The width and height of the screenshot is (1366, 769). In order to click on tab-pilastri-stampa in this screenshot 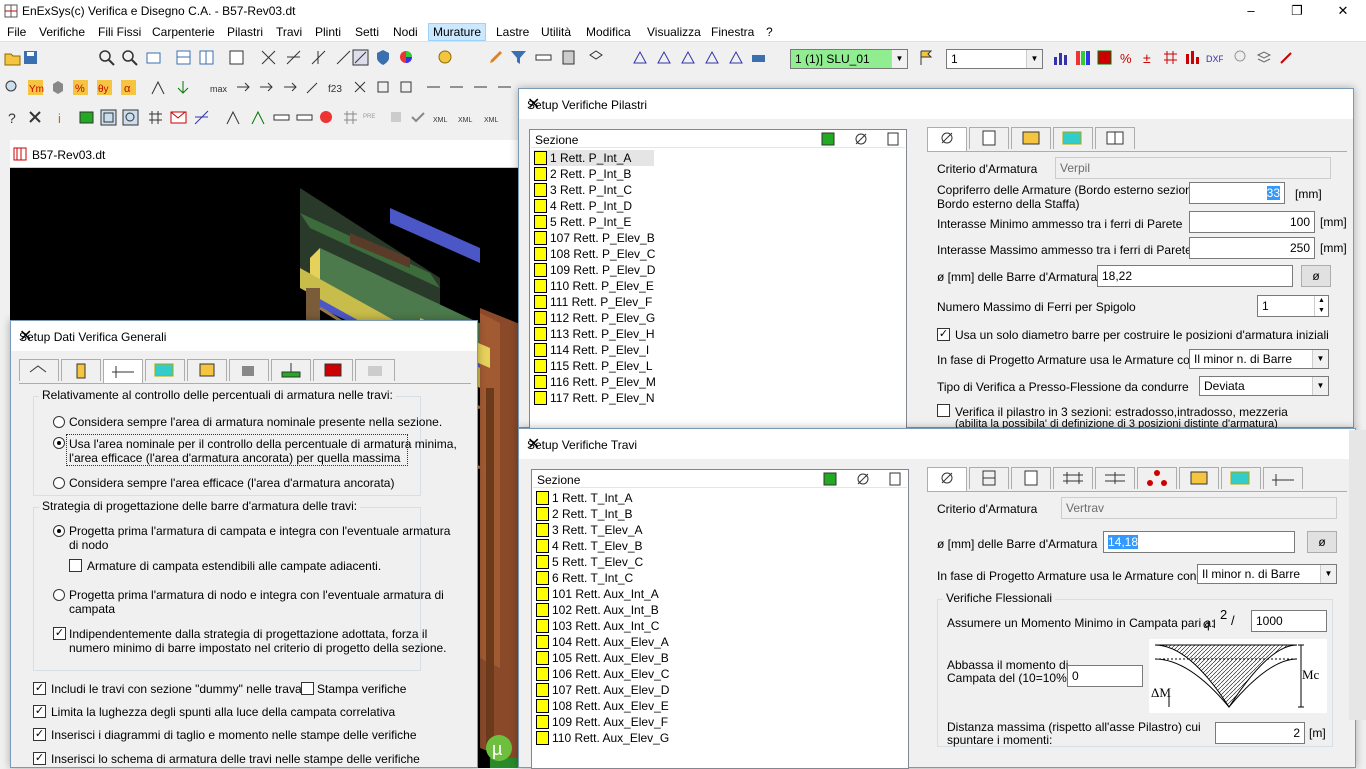, I will do `click(1115, 138)`.